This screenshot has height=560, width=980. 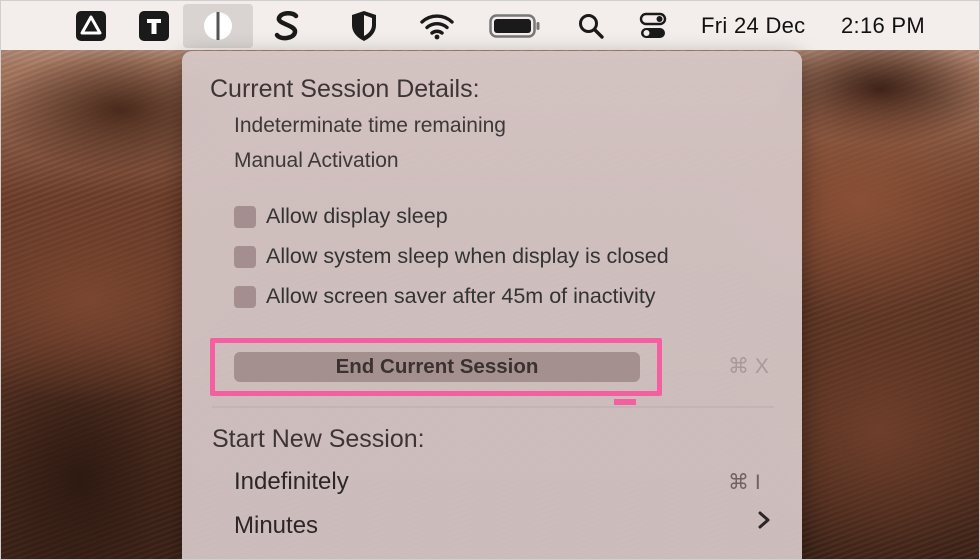 What do you see at coordinates (764, 522) in the screenshot?
I see `chevron-right-icon` at bounding box center [764, 522].